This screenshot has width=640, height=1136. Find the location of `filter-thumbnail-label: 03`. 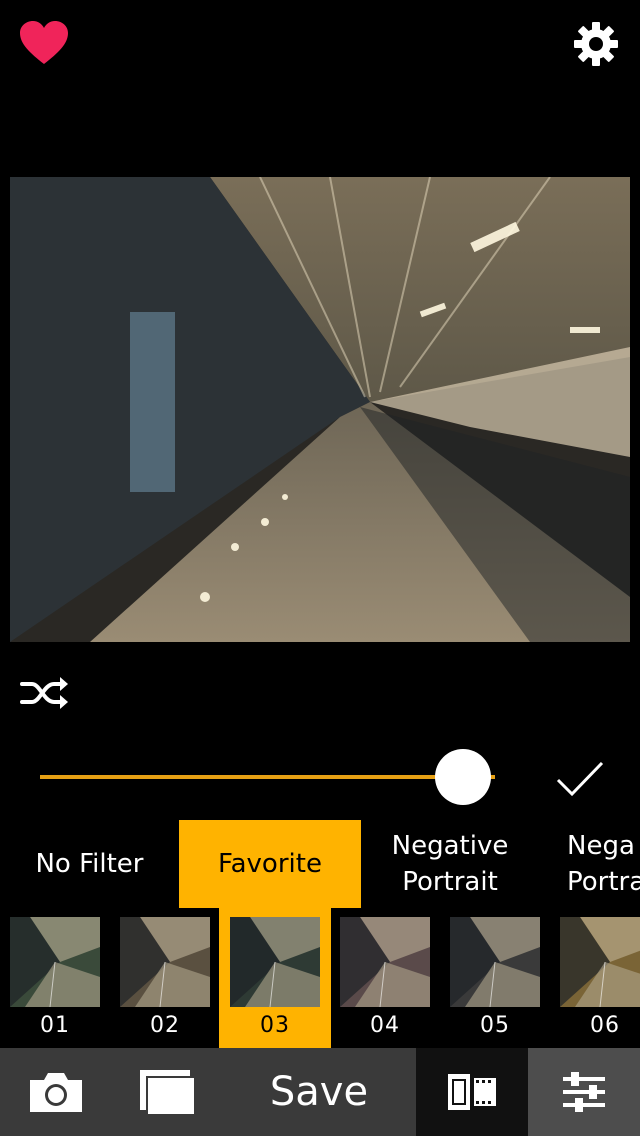

filter-thumbnail-label: 03 is located at coordinates (275, 1025).